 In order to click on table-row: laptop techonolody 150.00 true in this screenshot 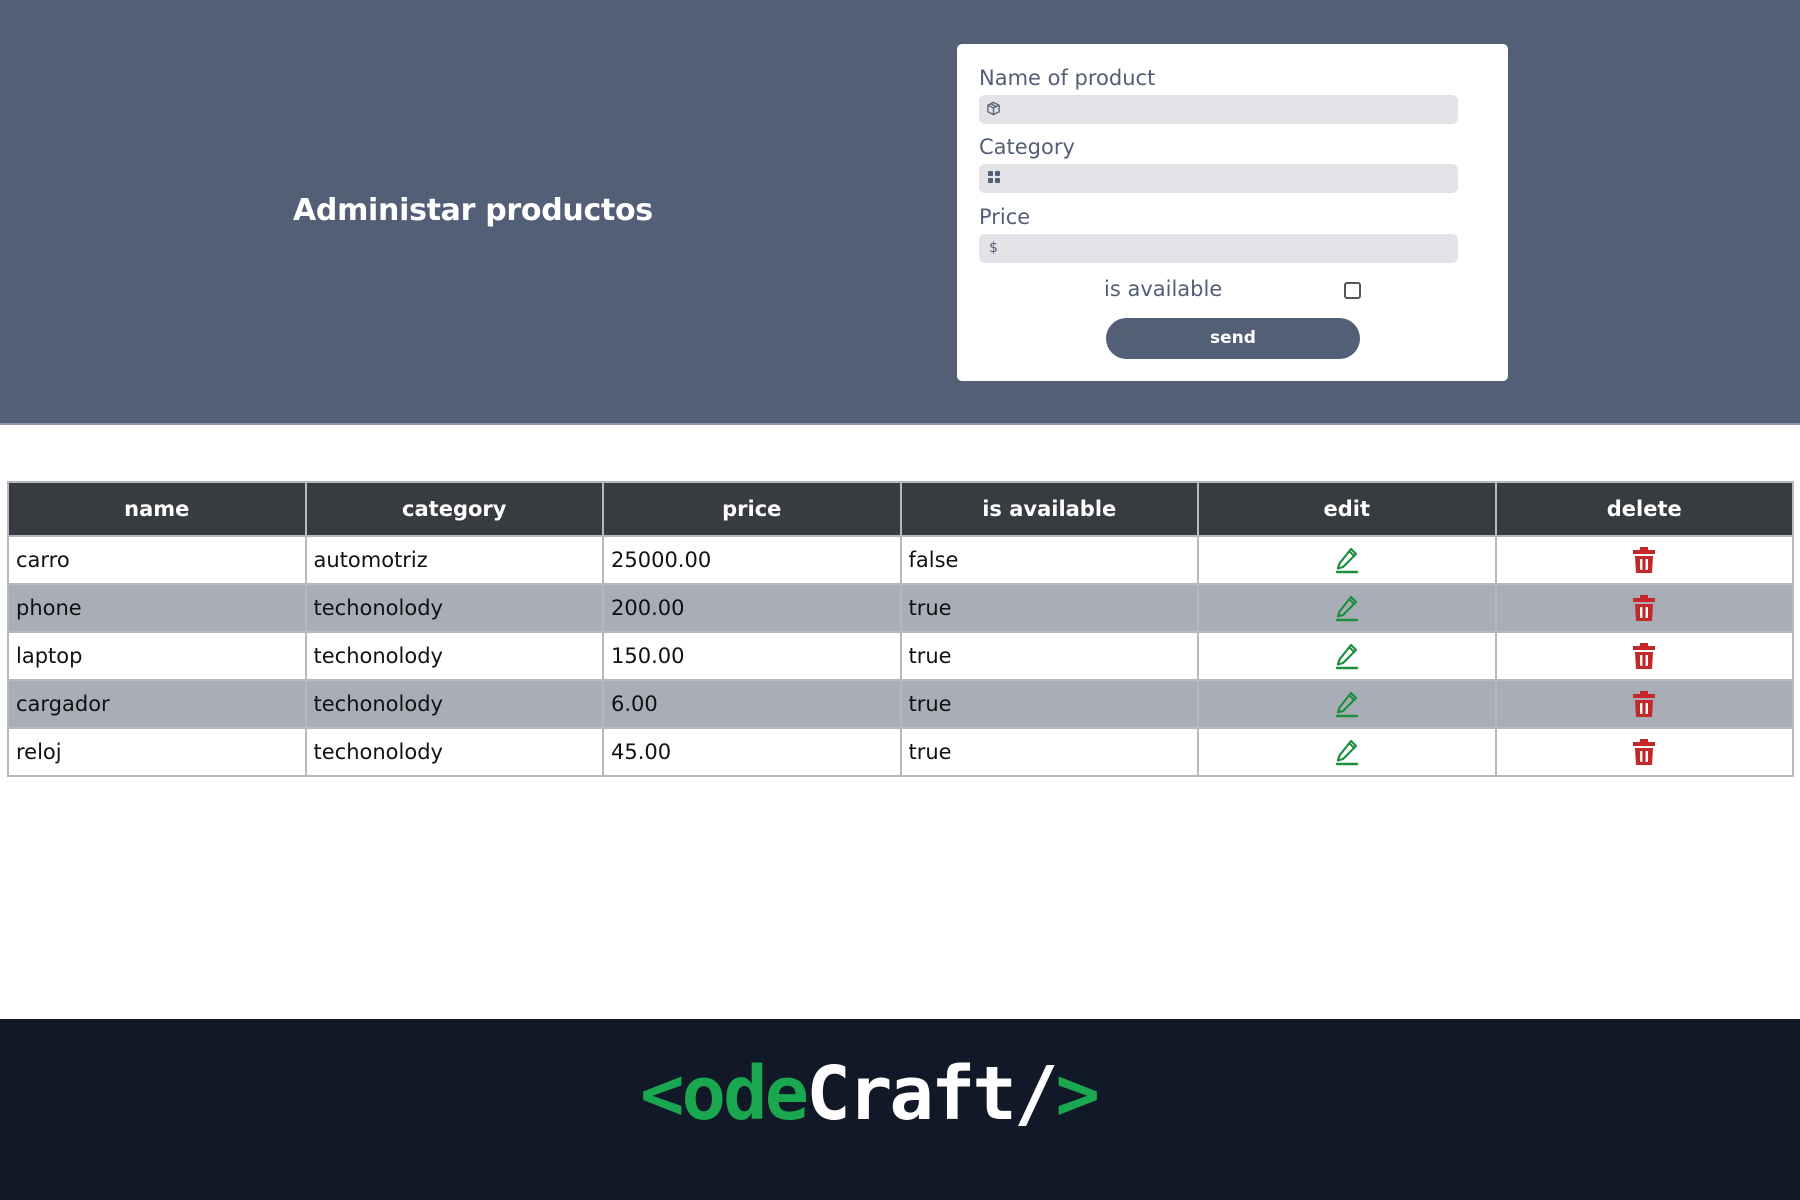, I will do `click(900, 656)`.